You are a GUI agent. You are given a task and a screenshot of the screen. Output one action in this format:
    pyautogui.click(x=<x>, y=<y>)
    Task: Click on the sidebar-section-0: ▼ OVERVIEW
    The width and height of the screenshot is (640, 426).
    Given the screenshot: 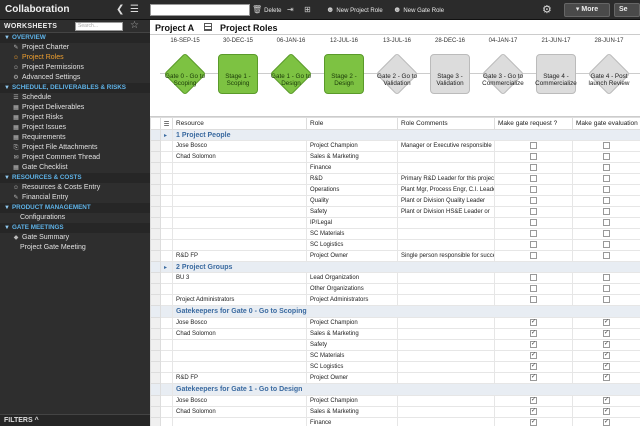 What is the action you would take?
    pyautogui.click(x=75, y=38)
    